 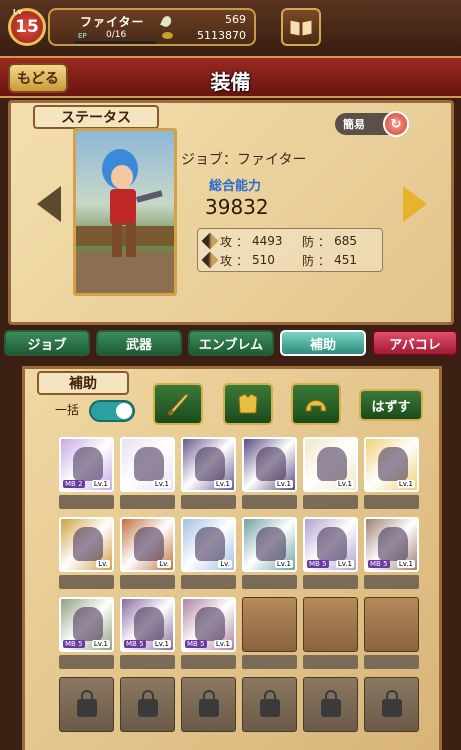 What do you see at coordinates (415, 204) in the screenshot?
I see `next-arrow-icon` at bounding box center [415, 204].